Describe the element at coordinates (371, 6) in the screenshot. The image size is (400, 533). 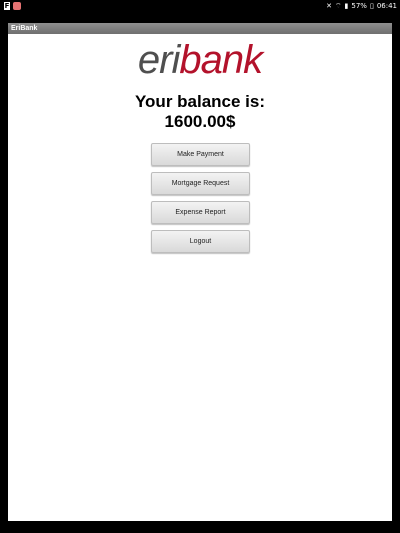
I see `battery-icon: ▯` at that location.